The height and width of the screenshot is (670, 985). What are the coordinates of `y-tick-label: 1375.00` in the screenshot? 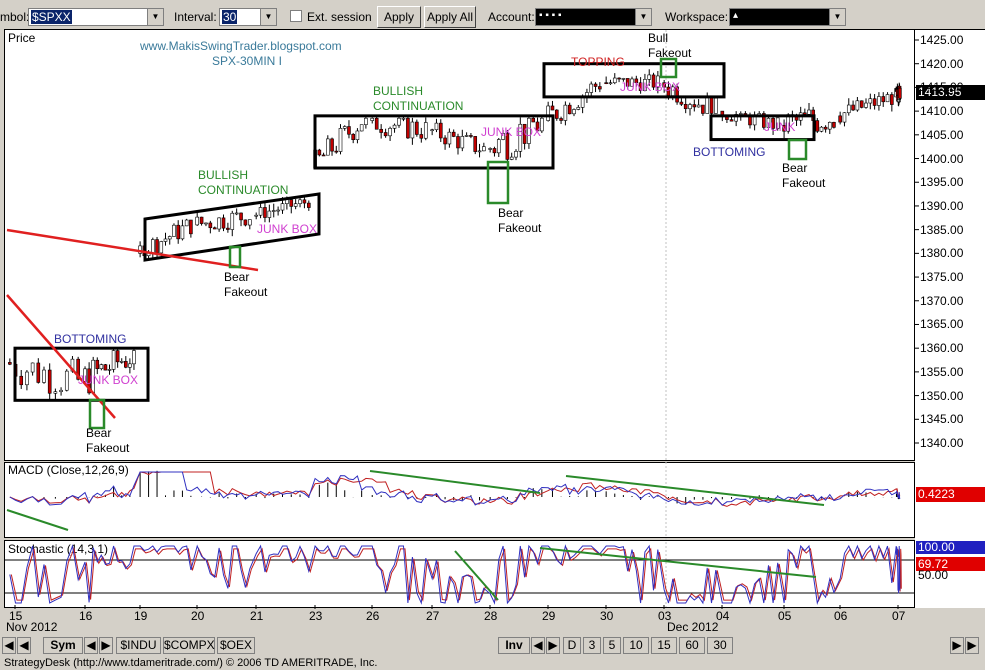 It's located at (942, 277).